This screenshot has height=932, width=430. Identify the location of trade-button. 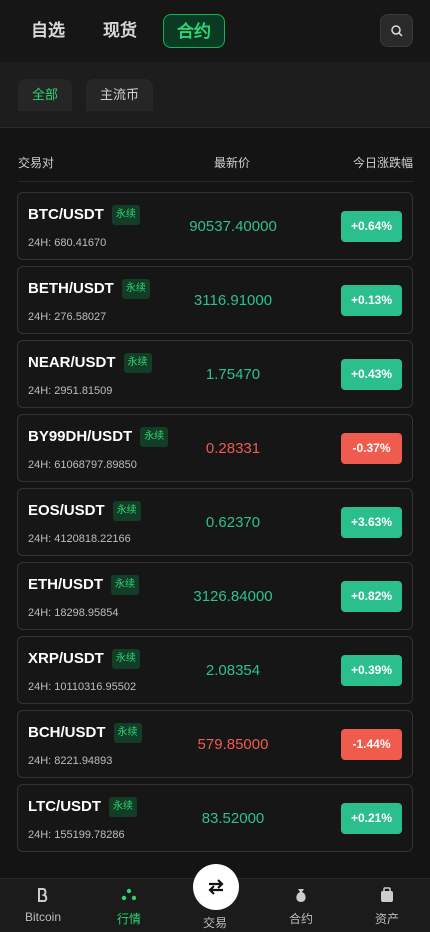
(216, 887).